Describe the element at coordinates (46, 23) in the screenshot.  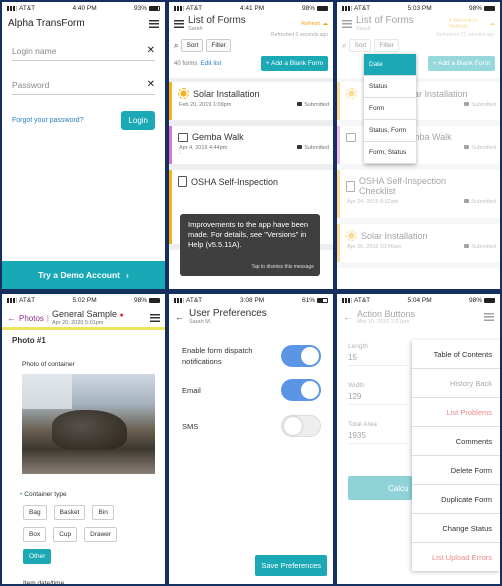
I see `app-title: Alpha TransForm` at that location.